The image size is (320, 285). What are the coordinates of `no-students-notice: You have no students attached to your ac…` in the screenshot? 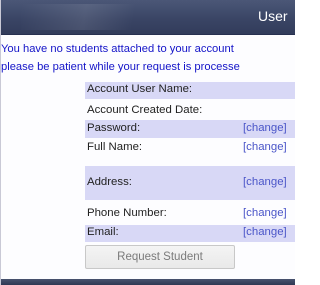 It's located at (148, 58).